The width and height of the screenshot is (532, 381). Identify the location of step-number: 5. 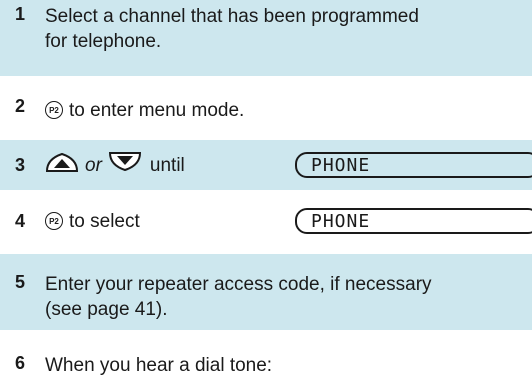
(20, 282).